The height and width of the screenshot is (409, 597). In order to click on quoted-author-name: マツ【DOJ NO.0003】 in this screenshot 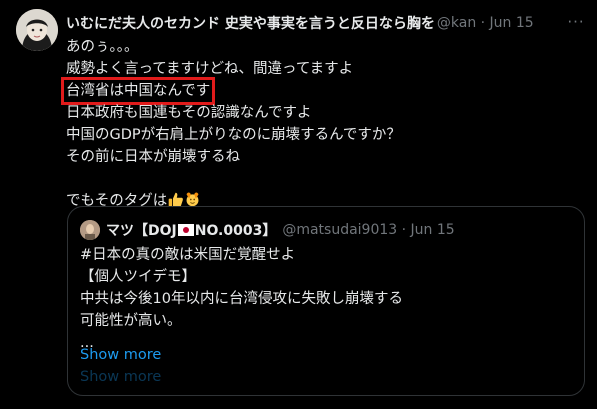, I will do `click(191, 230)`.